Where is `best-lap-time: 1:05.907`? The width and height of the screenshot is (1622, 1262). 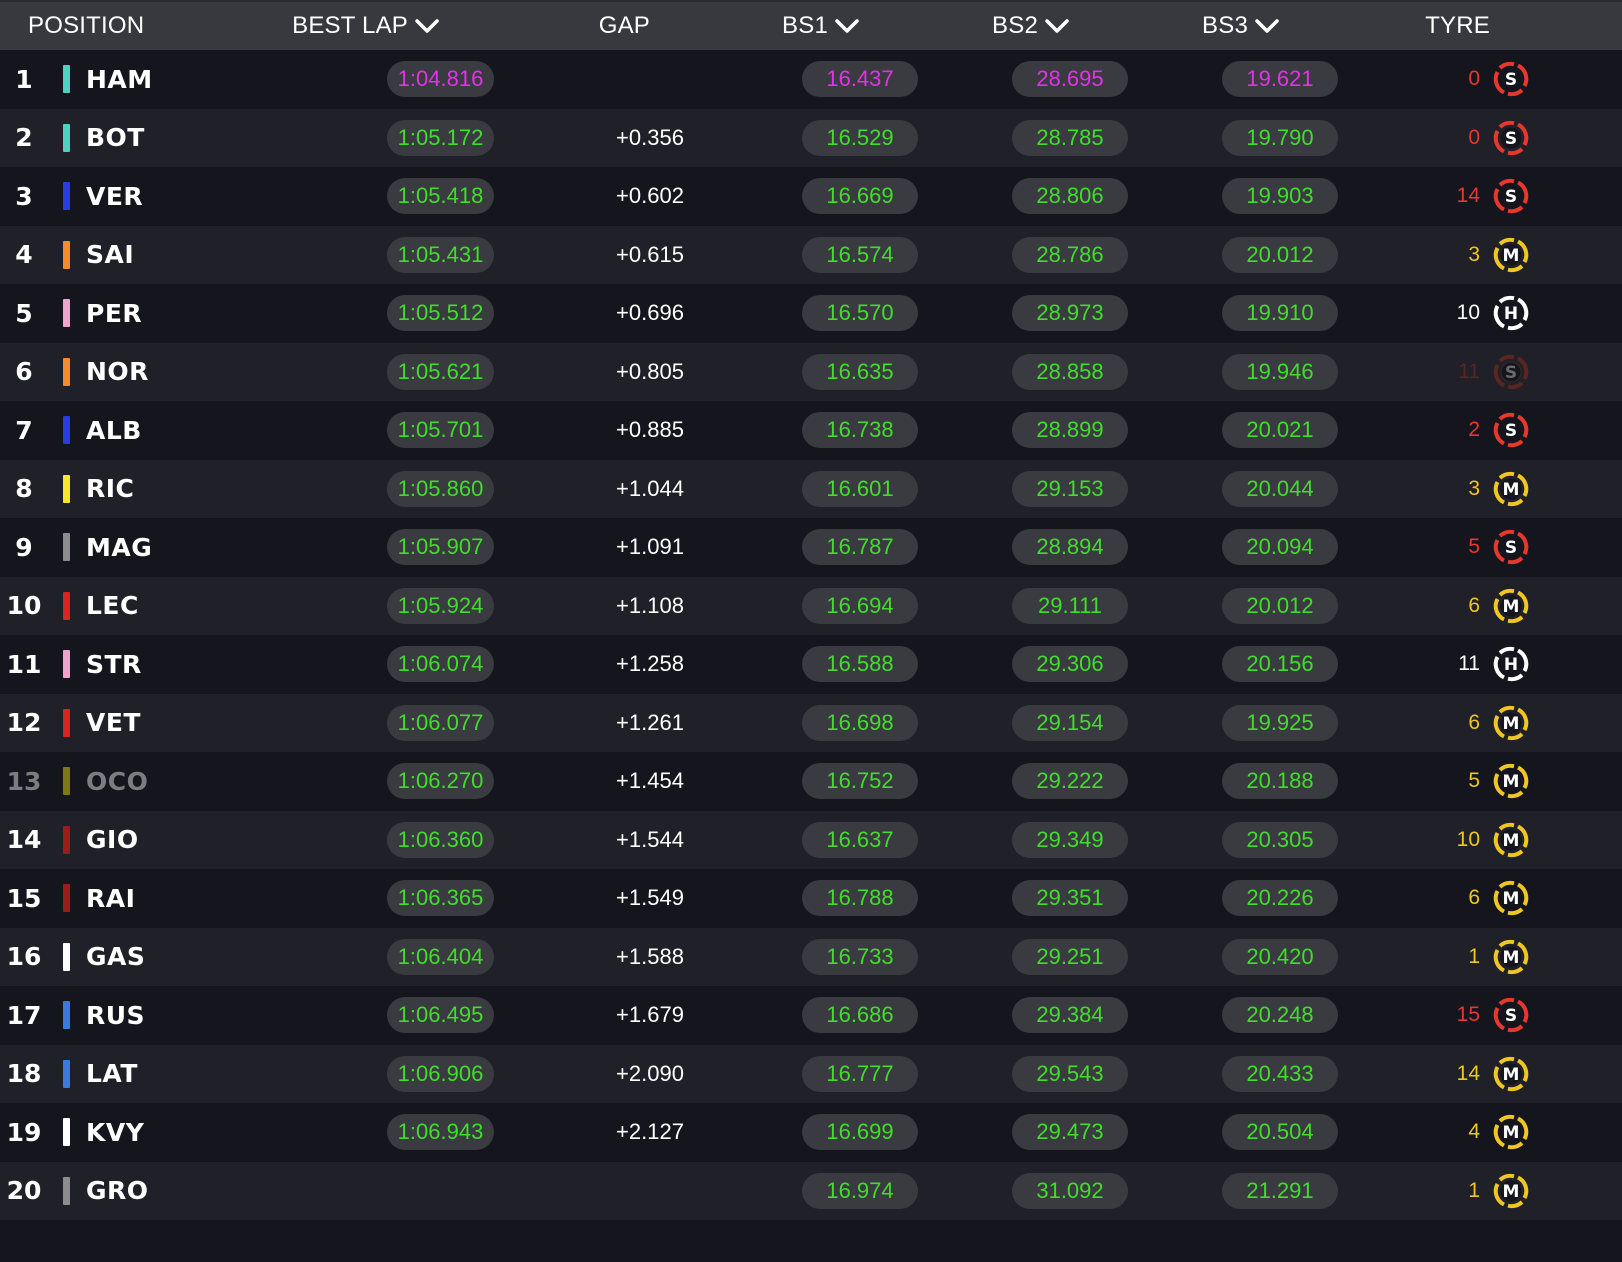
best-lap-time: 1:05.907 is located at coordinates (440, 547).